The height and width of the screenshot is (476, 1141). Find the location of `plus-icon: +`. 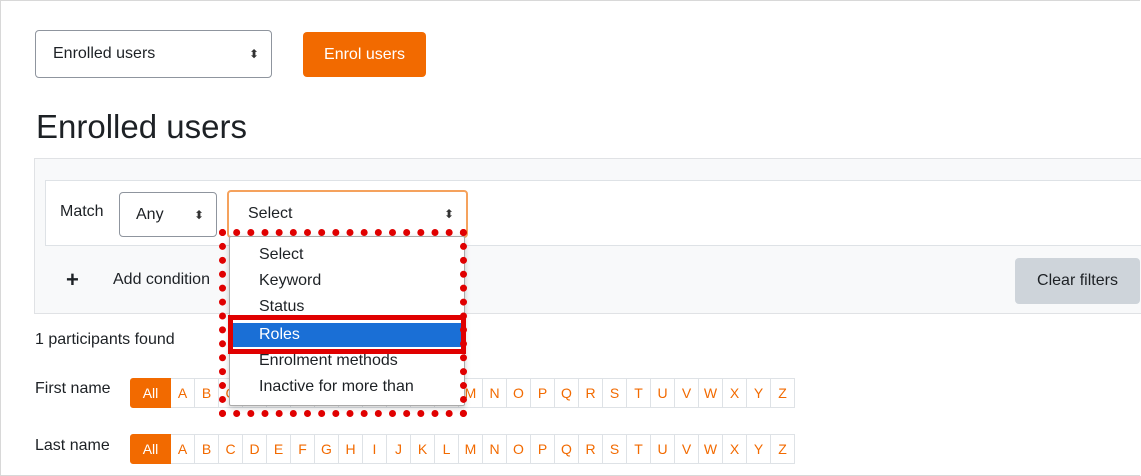

plus-icon: + is located at coordinates (72, 280).